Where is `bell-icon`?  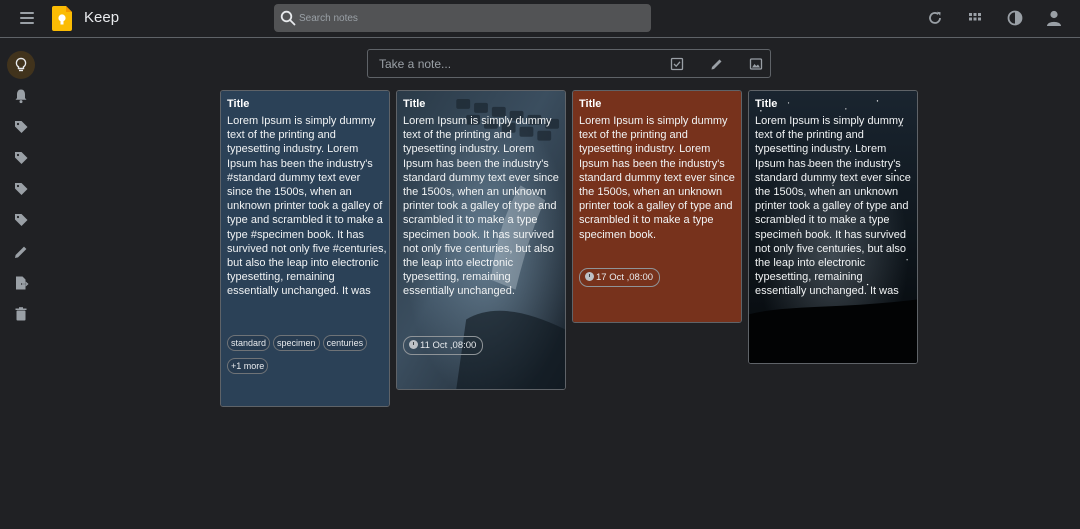
bell-icon is located at coordinates (21, 96).